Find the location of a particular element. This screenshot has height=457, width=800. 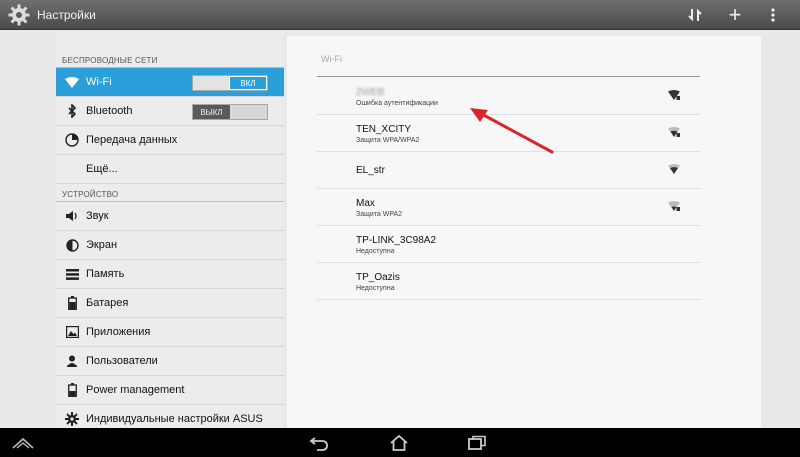

overflow-menu-icon is located at coordinates (773, 15).